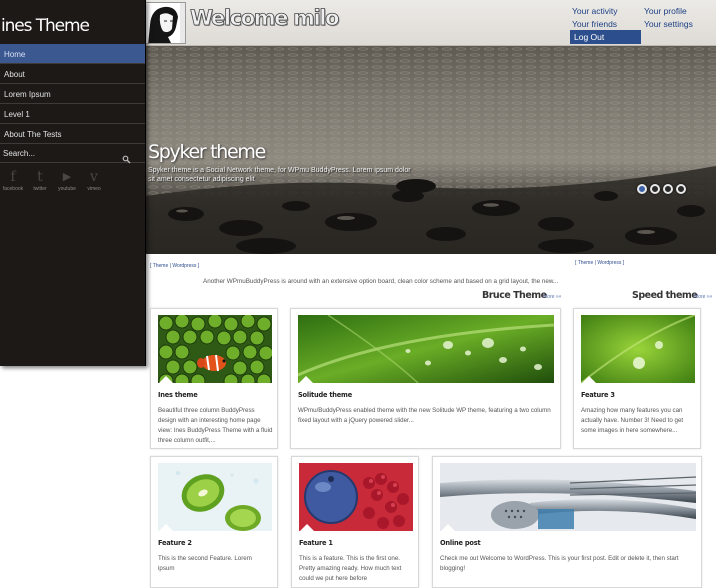 Image resolution: width=716 pixels, height=588 pixels. What do you see at coordinates (599, 263) in the screenshot?
I see `post-tags-right: [ Theme | Wordpress ]` at bounding box center [599, 263].